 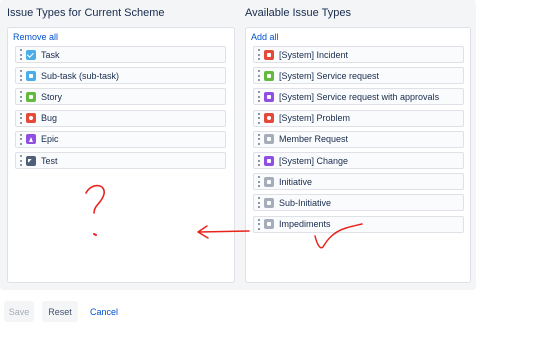 I want to click on item-label: Member Request, so click(x=314, y=139).